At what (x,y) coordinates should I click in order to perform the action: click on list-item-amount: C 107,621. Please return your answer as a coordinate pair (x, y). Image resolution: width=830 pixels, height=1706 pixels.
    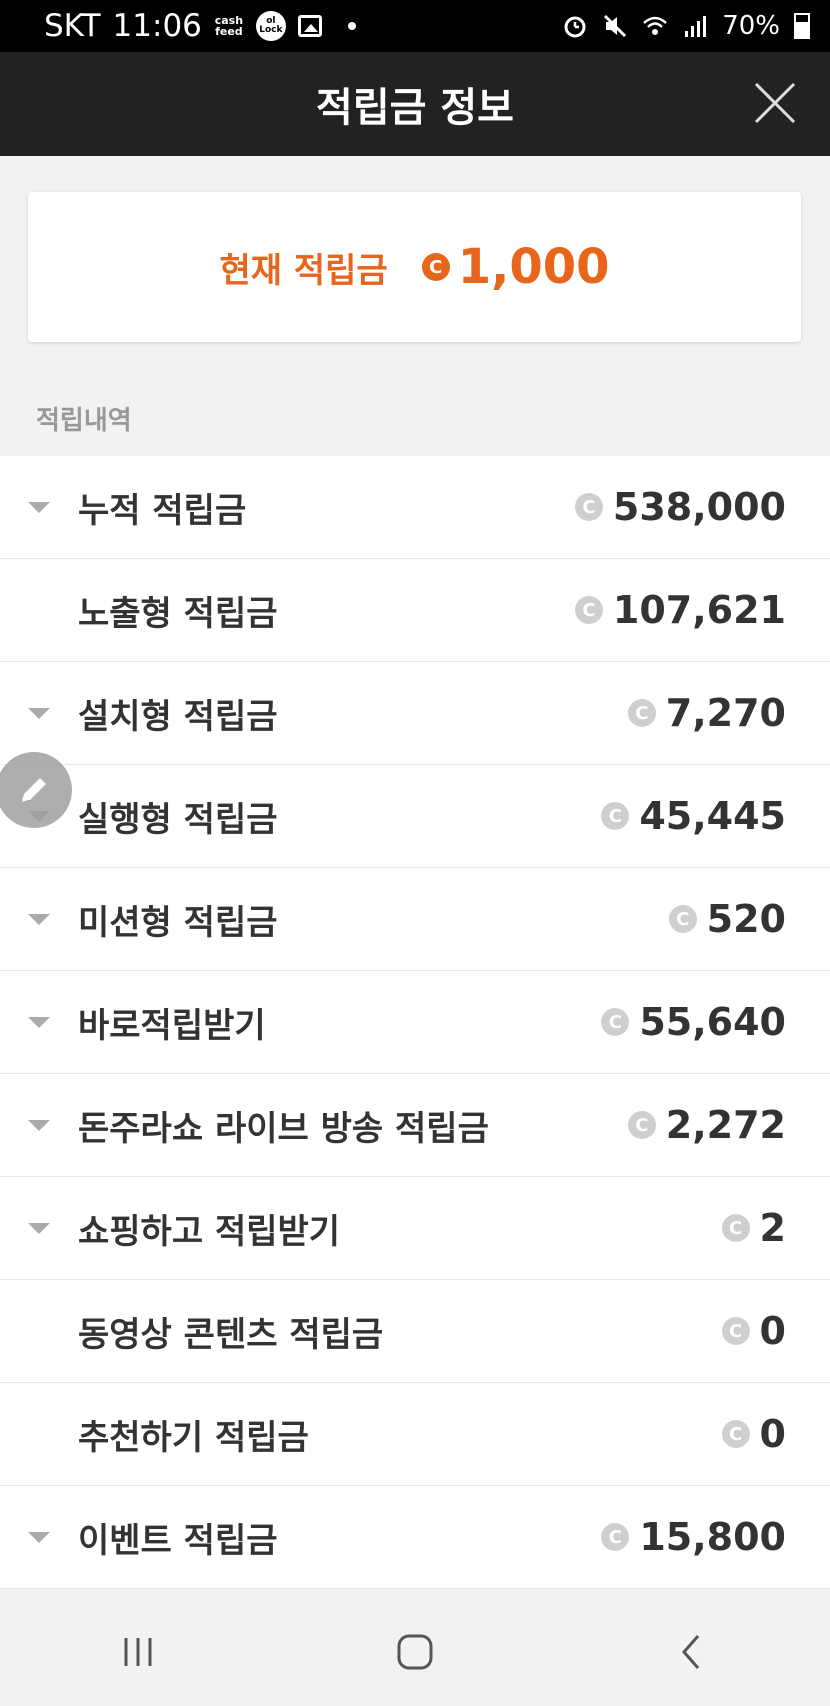
    Looking at the image, I should click on (680, 610).